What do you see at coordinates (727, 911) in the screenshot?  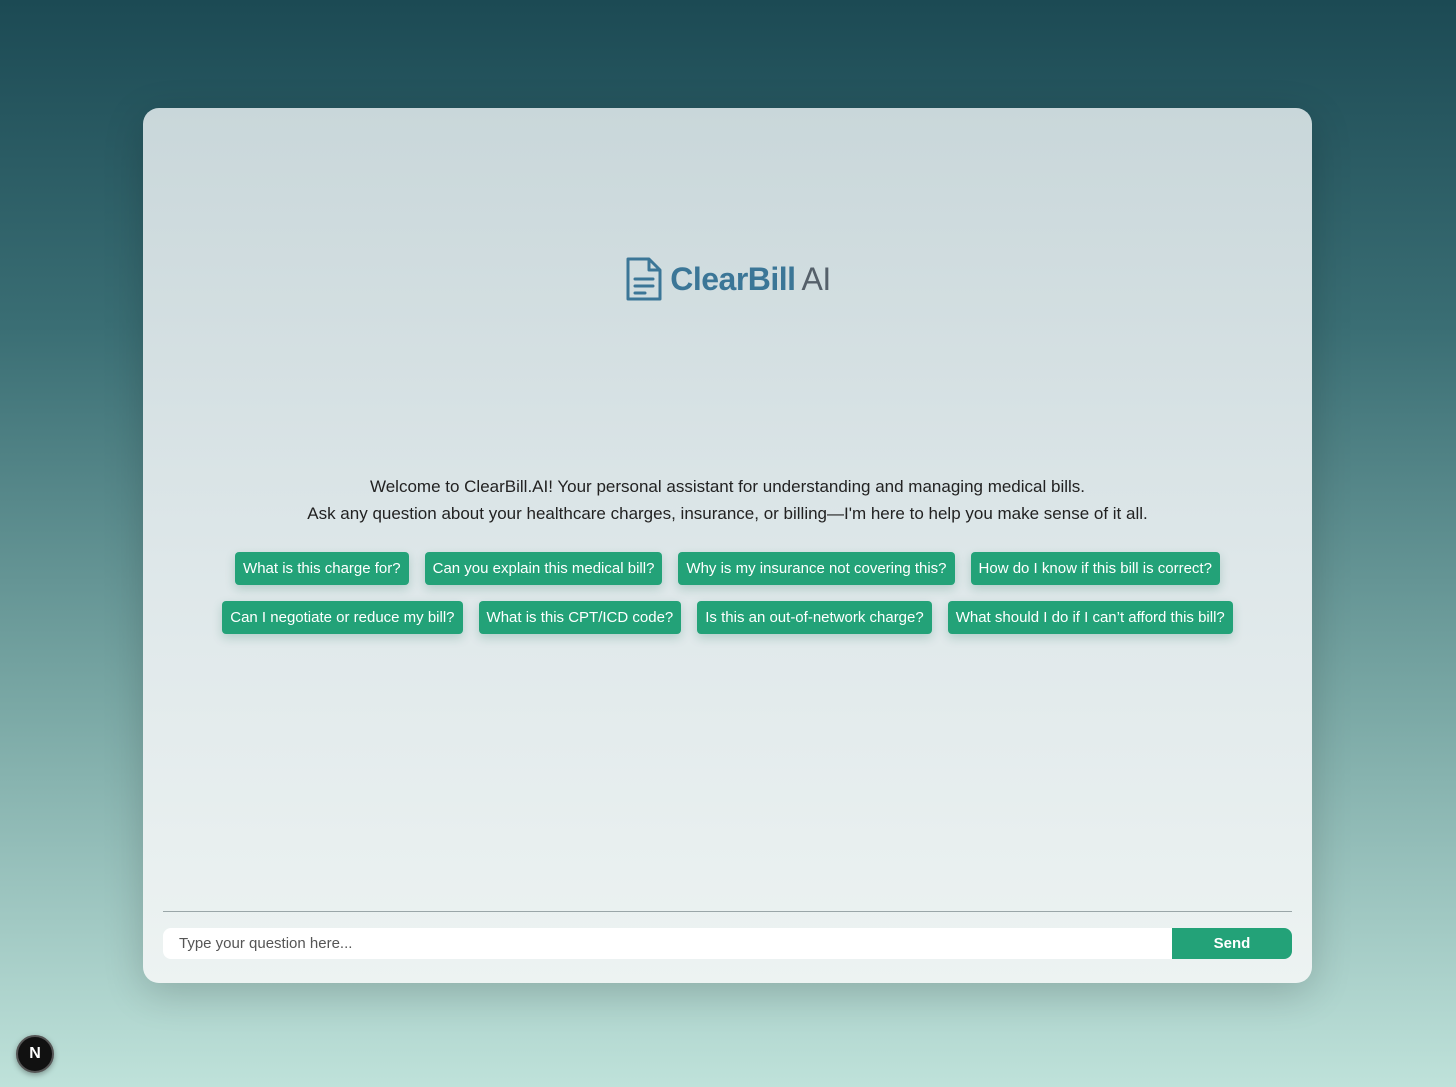 I see `composer-divider` at bounding box center [727, 911].